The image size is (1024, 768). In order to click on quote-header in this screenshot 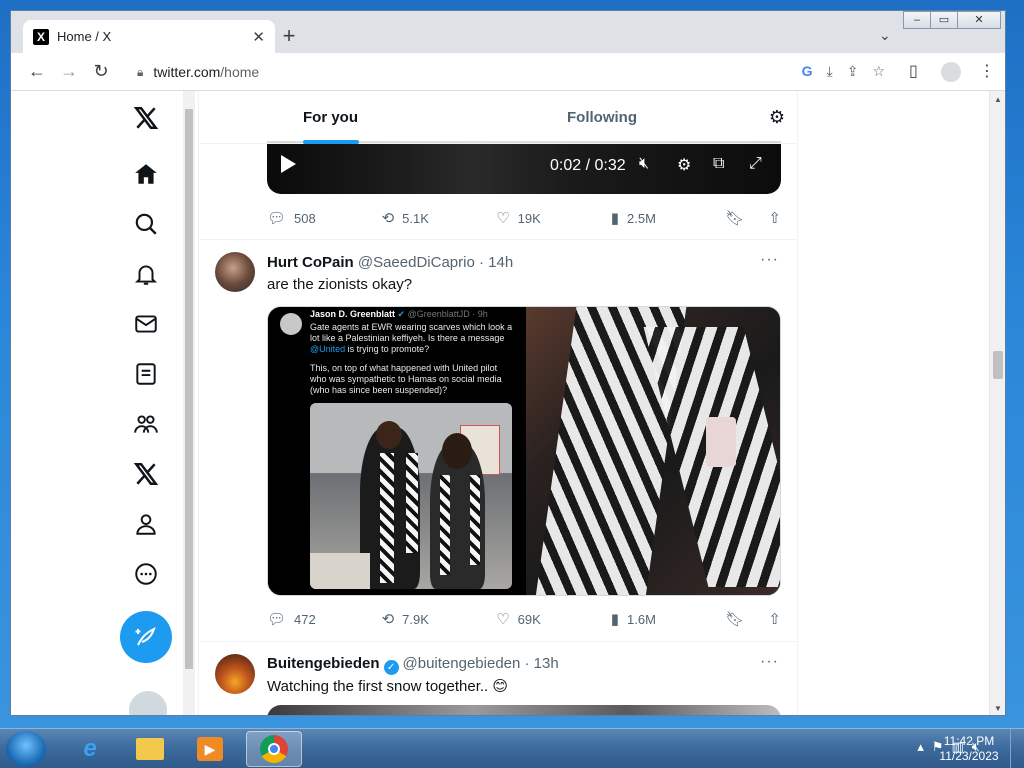, I will do `click(291, 324)`.